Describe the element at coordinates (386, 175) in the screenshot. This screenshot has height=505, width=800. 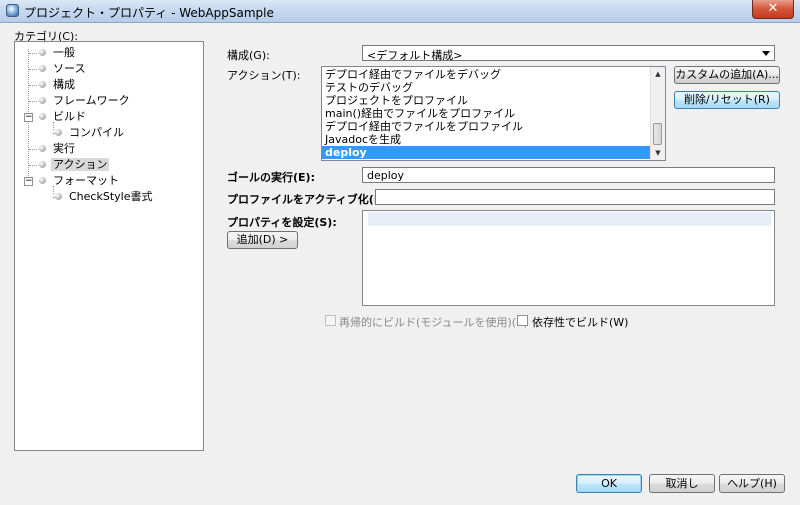
I see `goal-value: deploy` at that location.